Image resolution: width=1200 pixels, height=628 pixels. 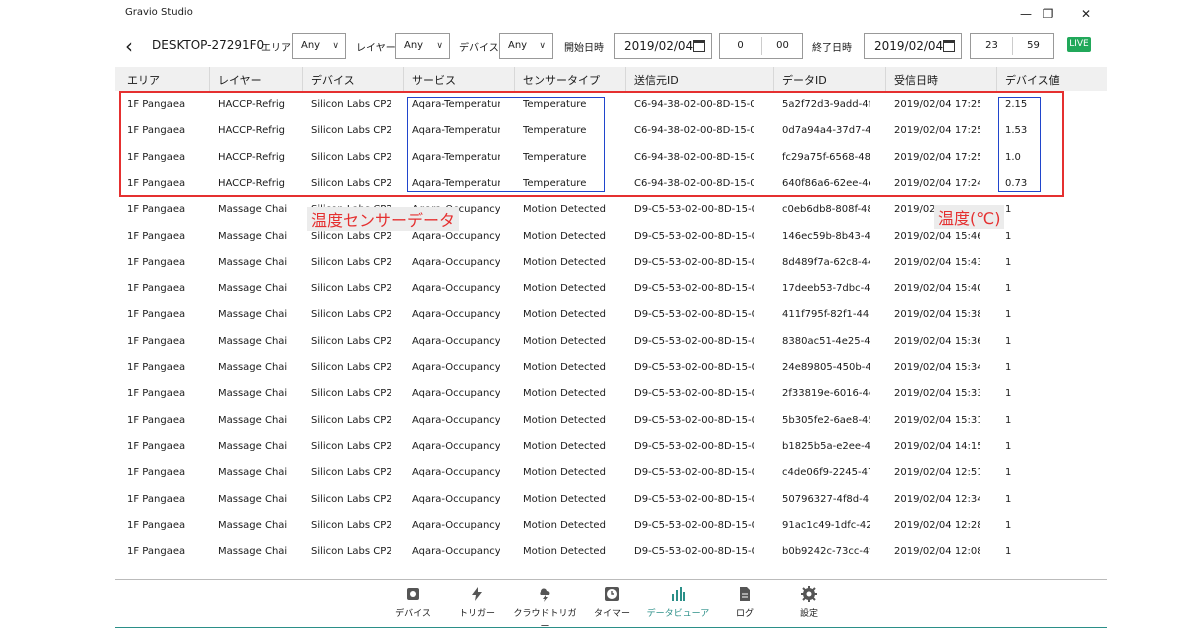 What do you see at coordinates (413, 594) in the screenshot?
I see `gear-device-icon` at bounding box center [413, 594].